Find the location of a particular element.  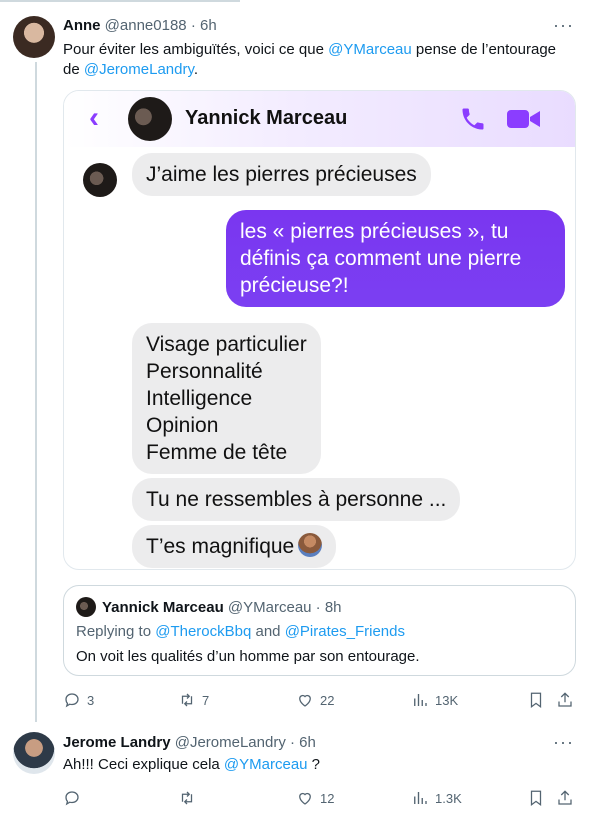

quote-author-name: Yannick Marceau is located at coordinates (163, 607).